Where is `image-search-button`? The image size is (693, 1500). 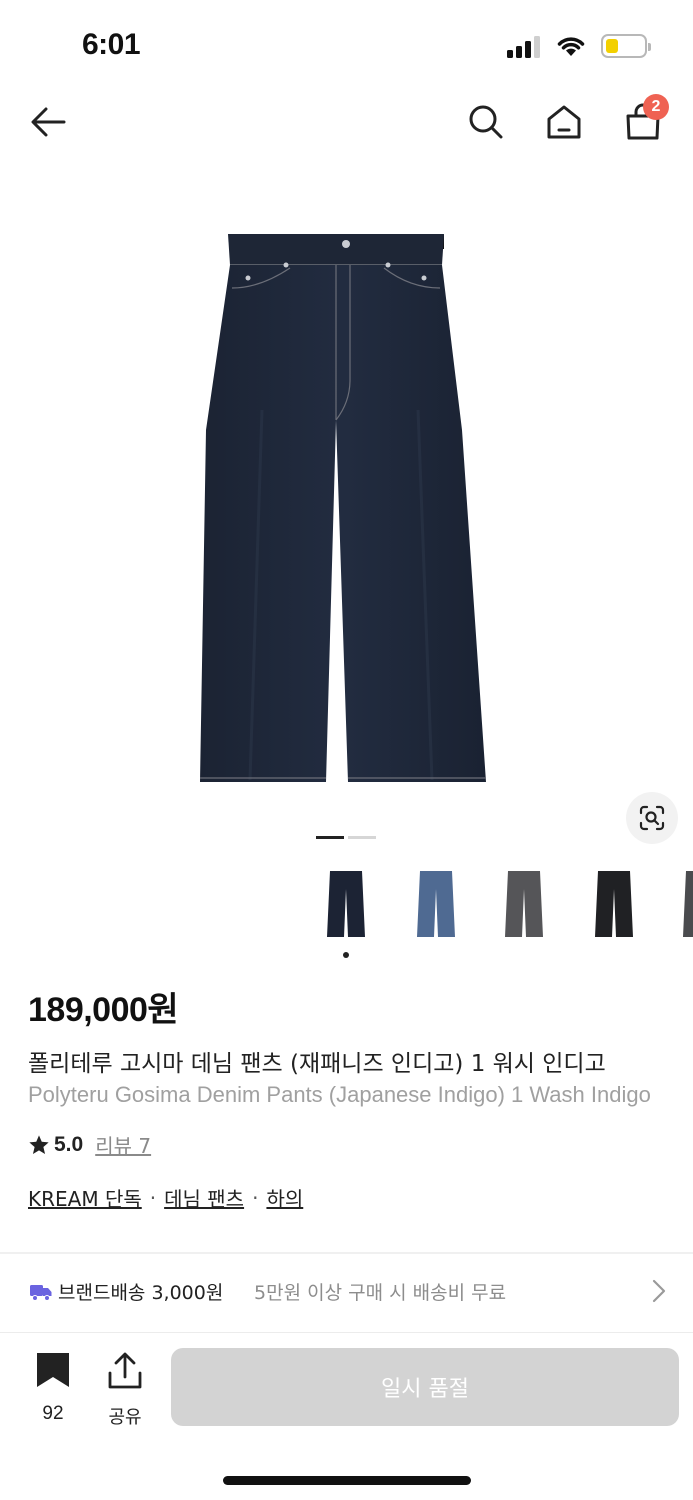 image-search-button is located at coordinates (652, 818).